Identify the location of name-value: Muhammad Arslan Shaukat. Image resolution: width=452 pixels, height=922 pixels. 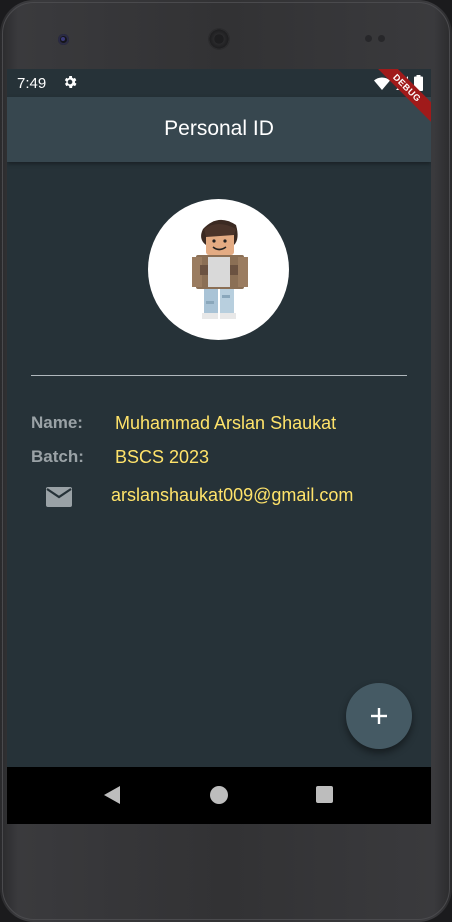
(226, 423).